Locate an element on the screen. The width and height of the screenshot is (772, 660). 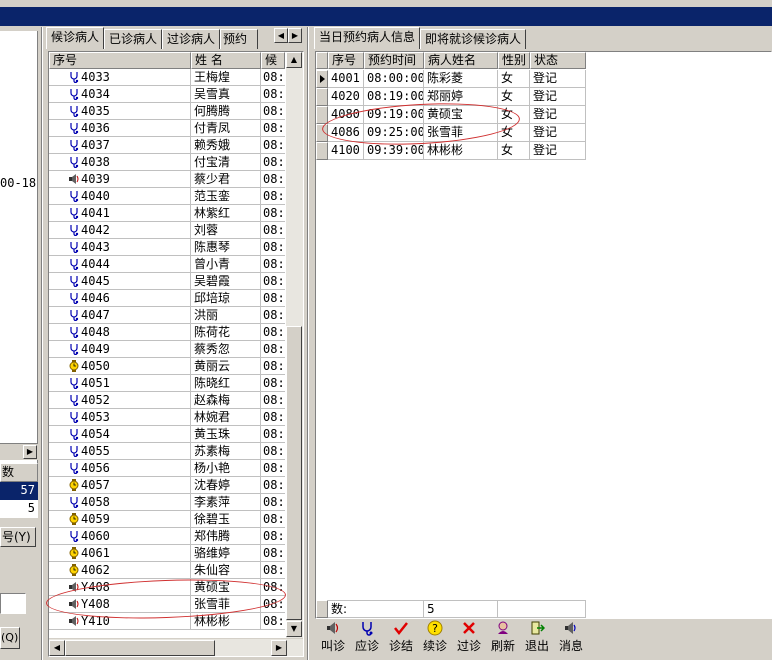
scroll-down-icon: ▼ is located at coordinates (294, 629).